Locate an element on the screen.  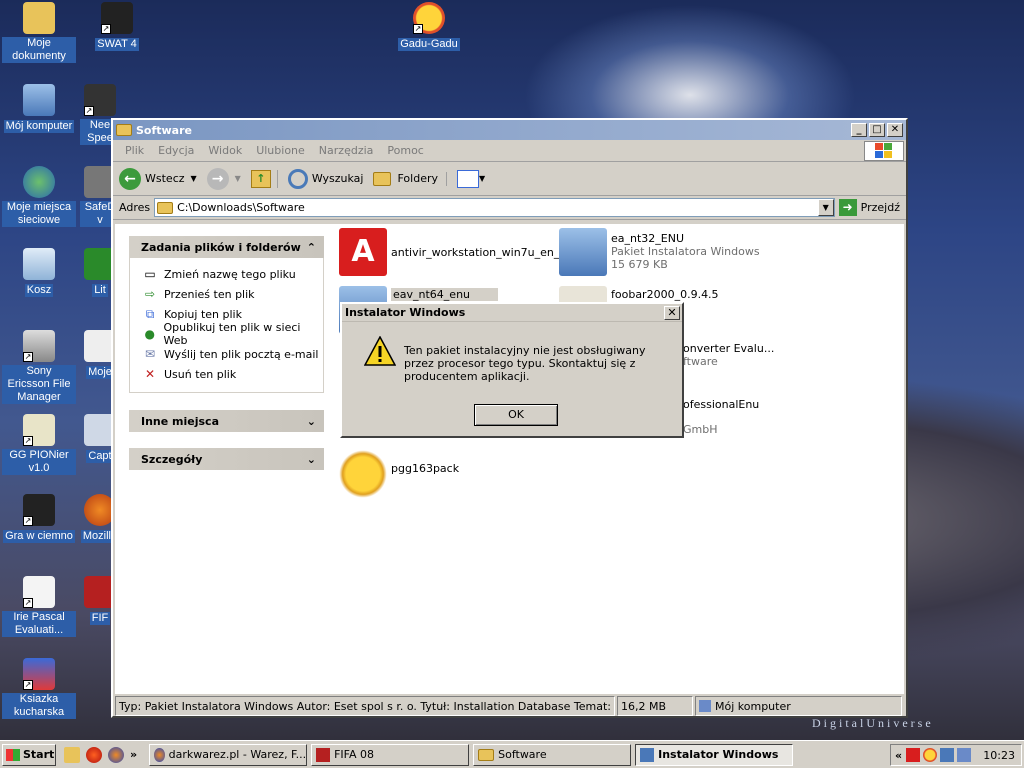
quick-launch: » is located at coordinates (103, 754).